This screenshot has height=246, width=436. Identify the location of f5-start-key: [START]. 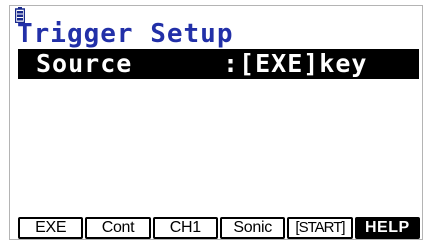
(320, 228).